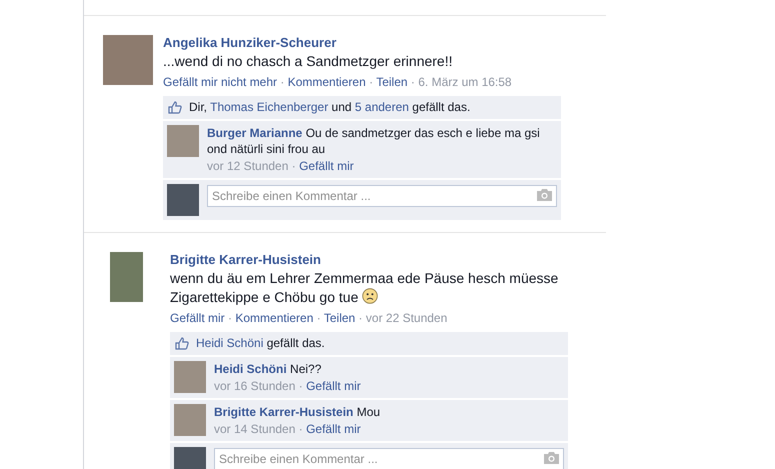 The width and height of the screenshot is (775, 469). I want to click on frown-face-icon, so click(370, 296).